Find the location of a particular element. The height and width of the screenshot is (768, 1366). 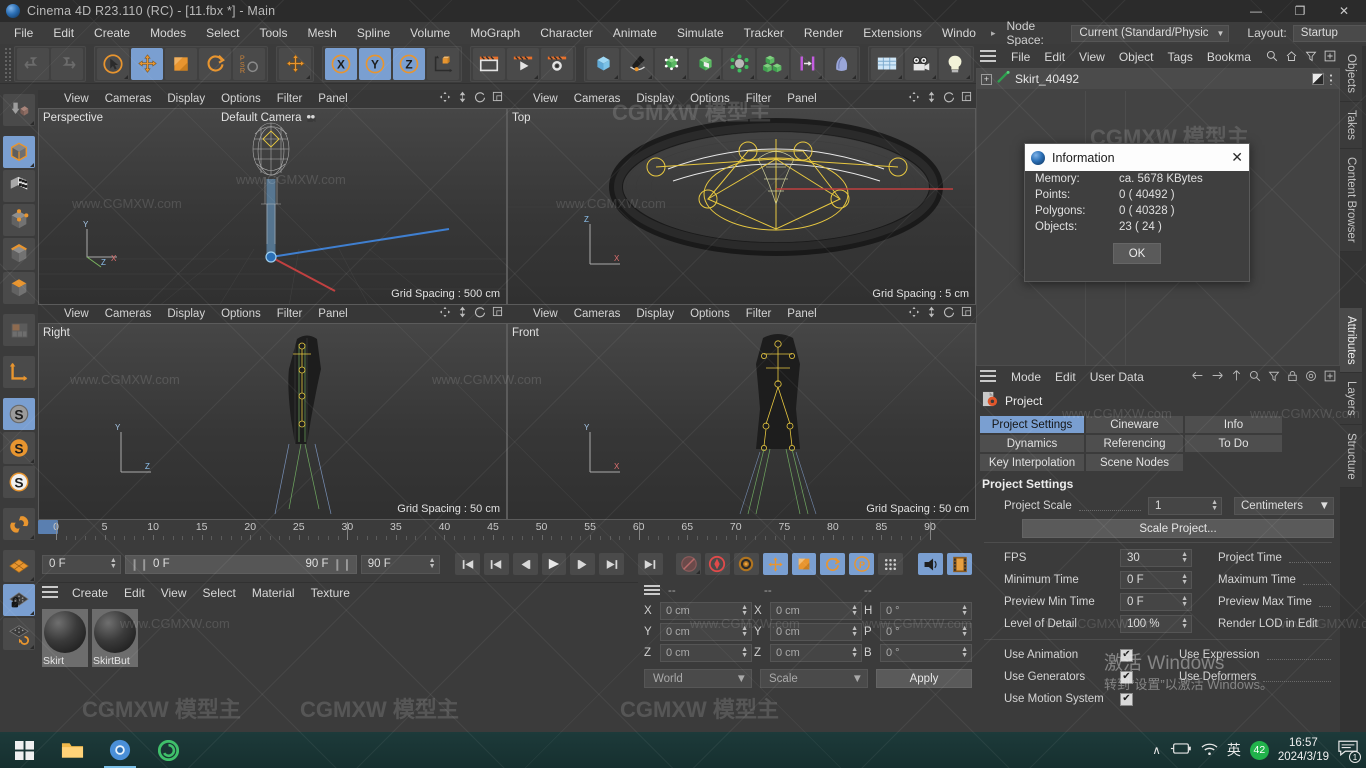

rotate-button is located at coordinates (215, 63).